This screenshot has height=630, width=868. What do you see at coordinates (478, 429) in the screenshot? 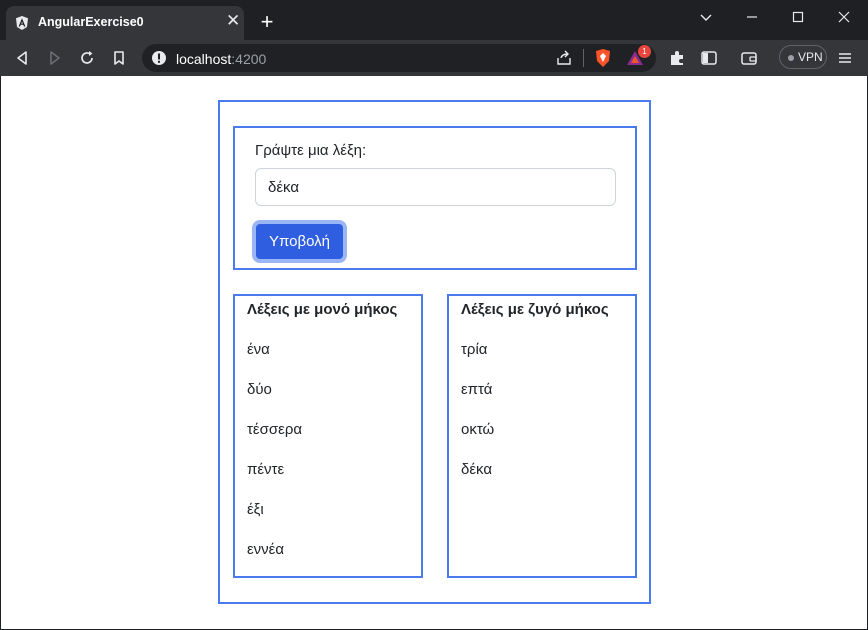
I see `list-item: οκτώ` at bounding box center [478, 429].